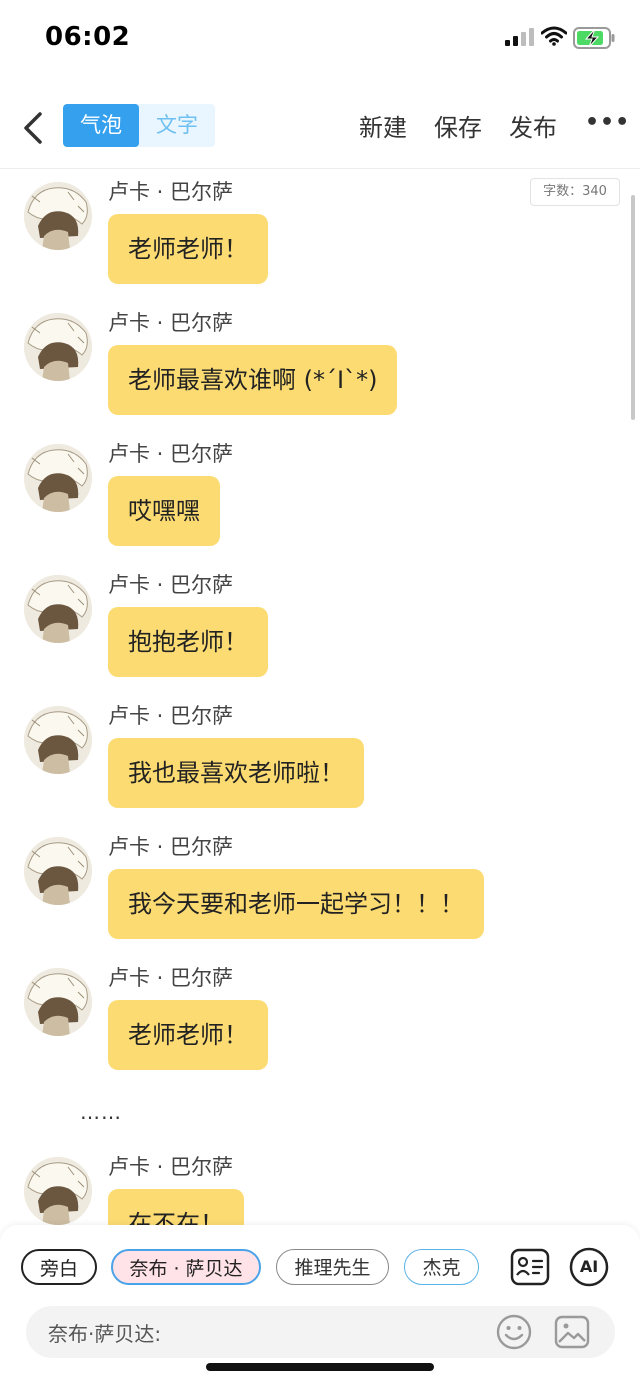 This screenshot has width=640, height=1385. Describe the element at coordinates (514, 1332) in the screenshot. I see `emoji-icon` at that location.